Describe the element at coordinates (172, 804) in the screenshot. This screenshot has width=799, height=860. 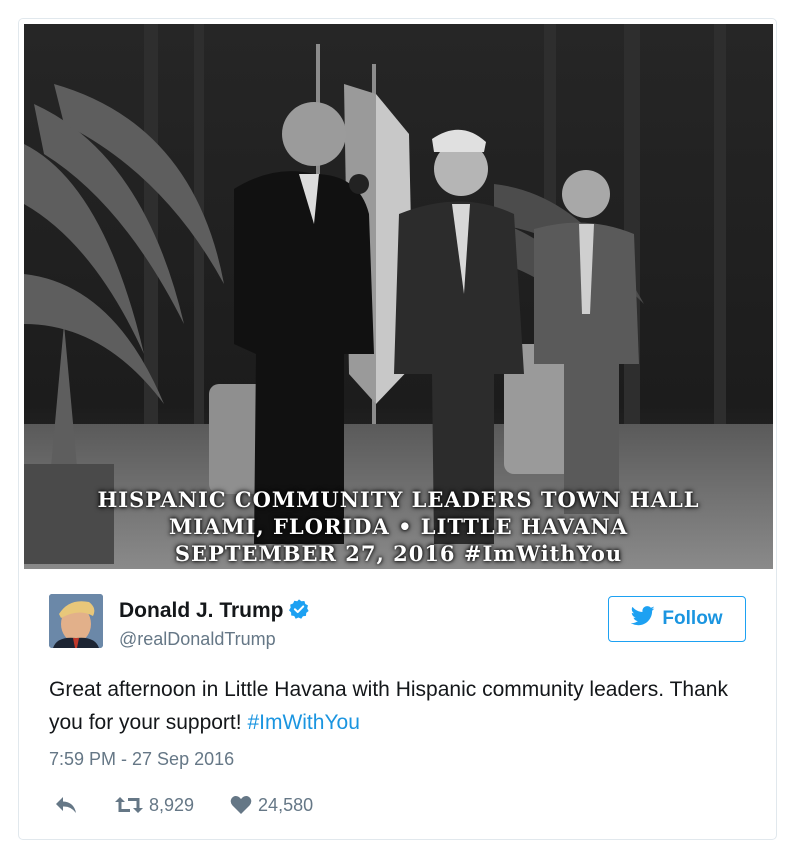
I see `retweet-count: 8,929` at that location.